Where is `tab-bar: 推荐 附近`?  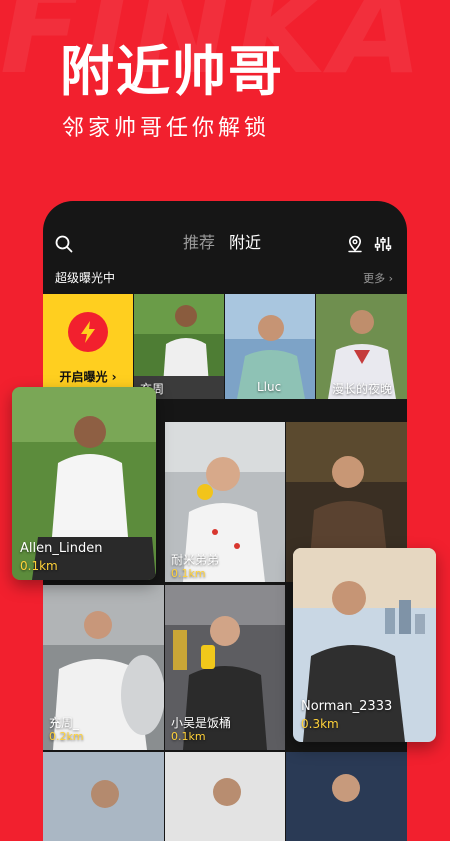
tab-bar: 推荐 附近 is located at coordinates (222, 243).